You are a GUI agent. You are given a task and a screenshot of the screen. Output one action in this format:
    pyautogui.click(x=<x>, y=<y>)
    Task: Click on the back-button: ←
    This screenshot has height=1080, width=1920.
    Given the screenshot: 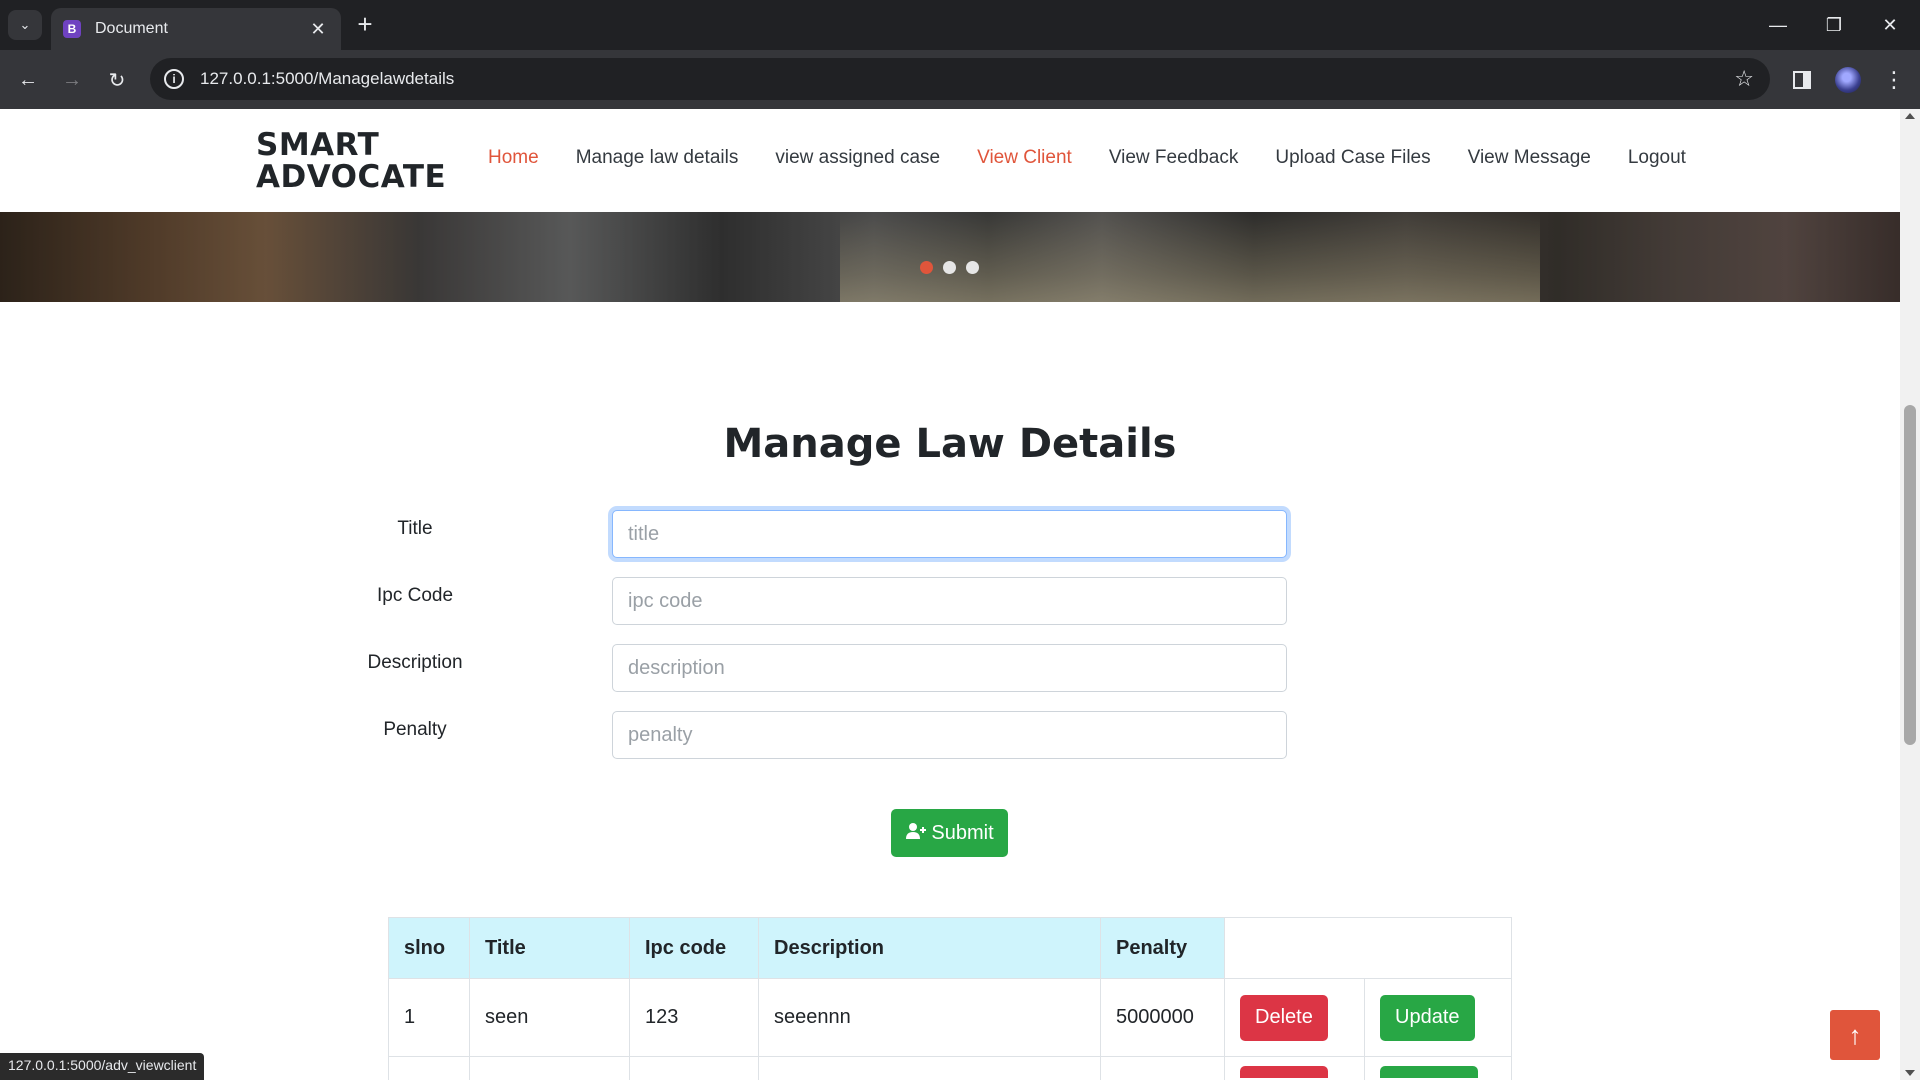 What is the action you would take?
    pyautogui.click(x=28, y=80)
    